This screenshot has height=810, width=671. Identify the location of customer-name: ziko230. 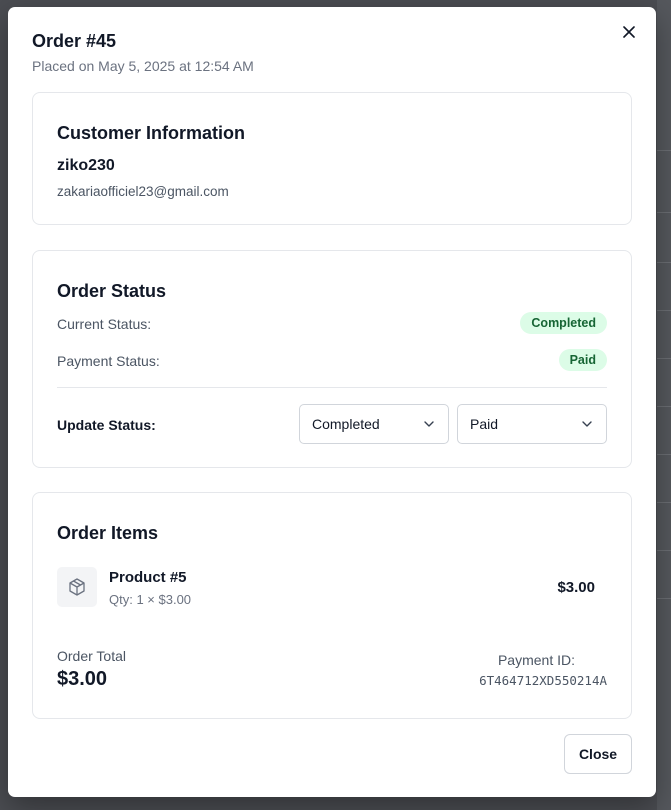
(86, 165).